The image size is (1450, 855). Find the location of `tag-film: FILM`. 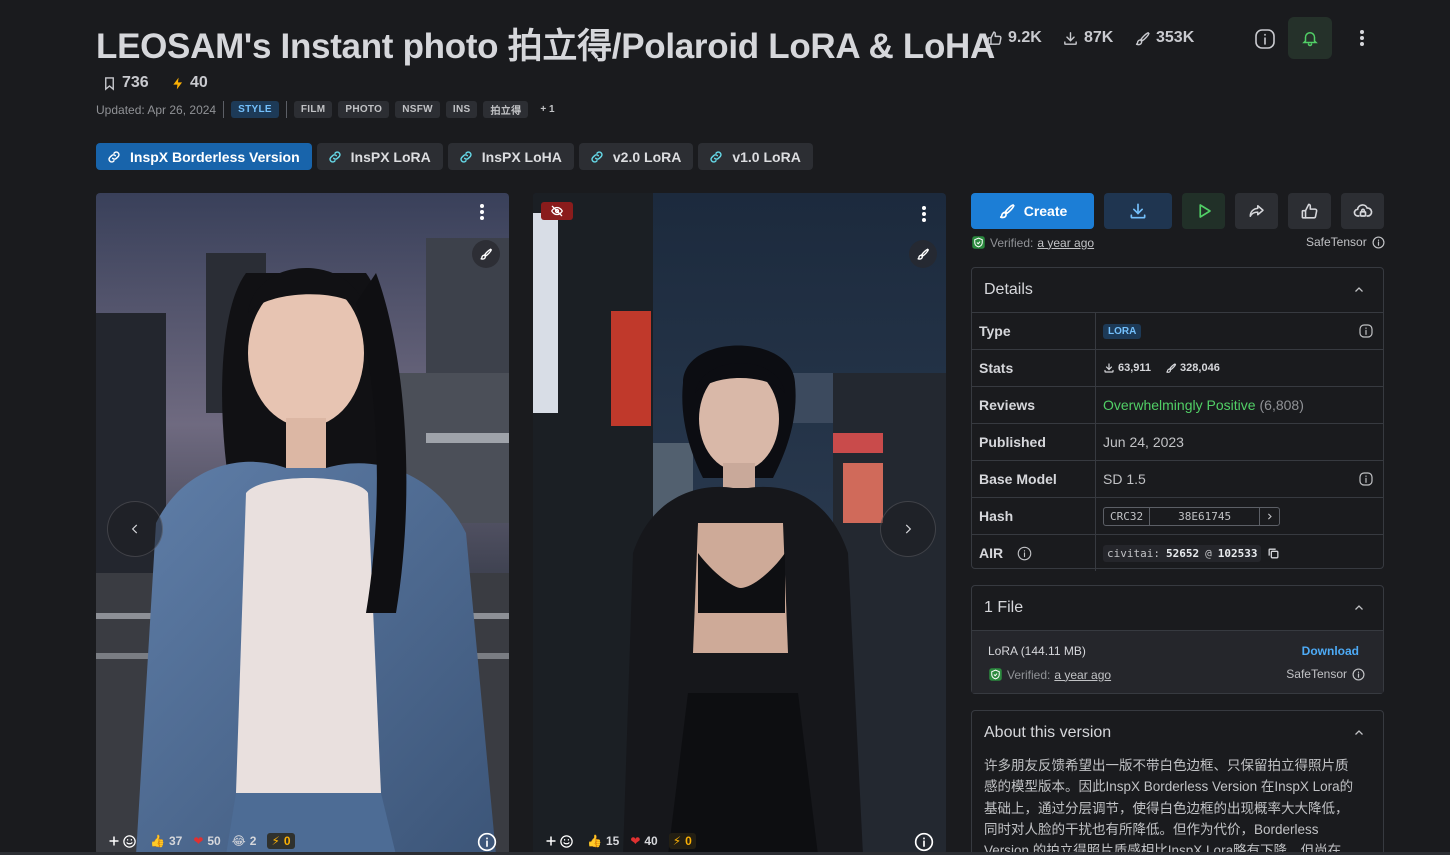

tag-film: FILM is located at coordinates (313, 109).